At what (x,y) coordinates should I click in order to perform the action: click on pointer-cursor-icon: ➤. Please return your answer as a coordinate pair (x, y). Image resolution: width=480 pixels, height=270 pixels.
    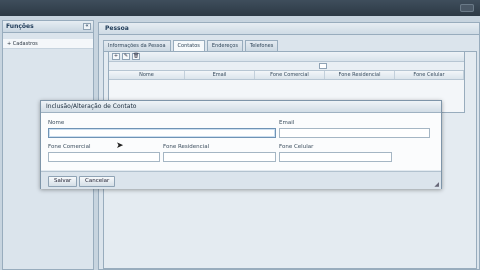
    Looking at the image, I should click on (120, 146).